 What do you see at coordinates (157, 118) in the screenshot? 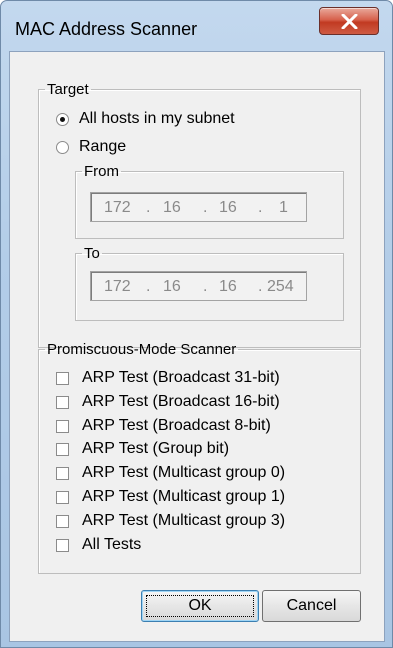
I see `all-hosts-label: All hosts in my subnet` at bounding box center [157, 118].